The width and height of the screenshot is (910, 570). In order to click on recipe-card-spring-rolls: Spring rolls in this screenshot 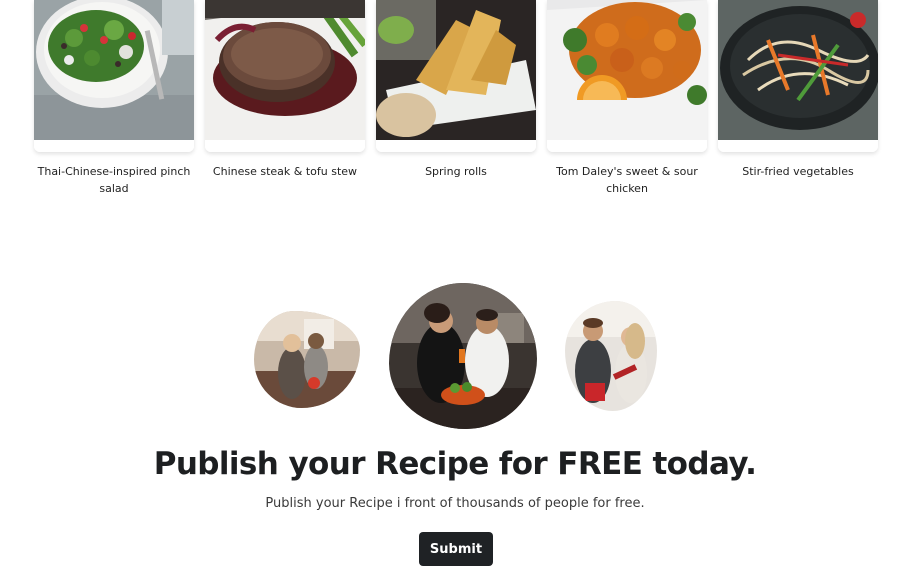, I will do `click(456, 90)`.